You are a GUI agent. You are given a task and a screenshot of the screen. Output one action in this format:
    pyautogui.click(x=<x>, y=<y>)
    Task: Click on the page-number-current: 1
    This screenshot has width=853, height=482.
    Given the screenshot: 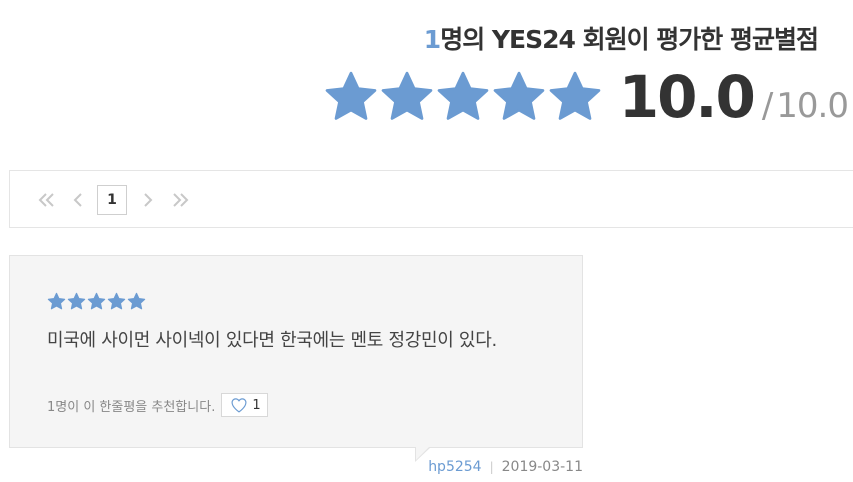 What is the action you would take?
    pyautogui.click(x=112, y=200)
    